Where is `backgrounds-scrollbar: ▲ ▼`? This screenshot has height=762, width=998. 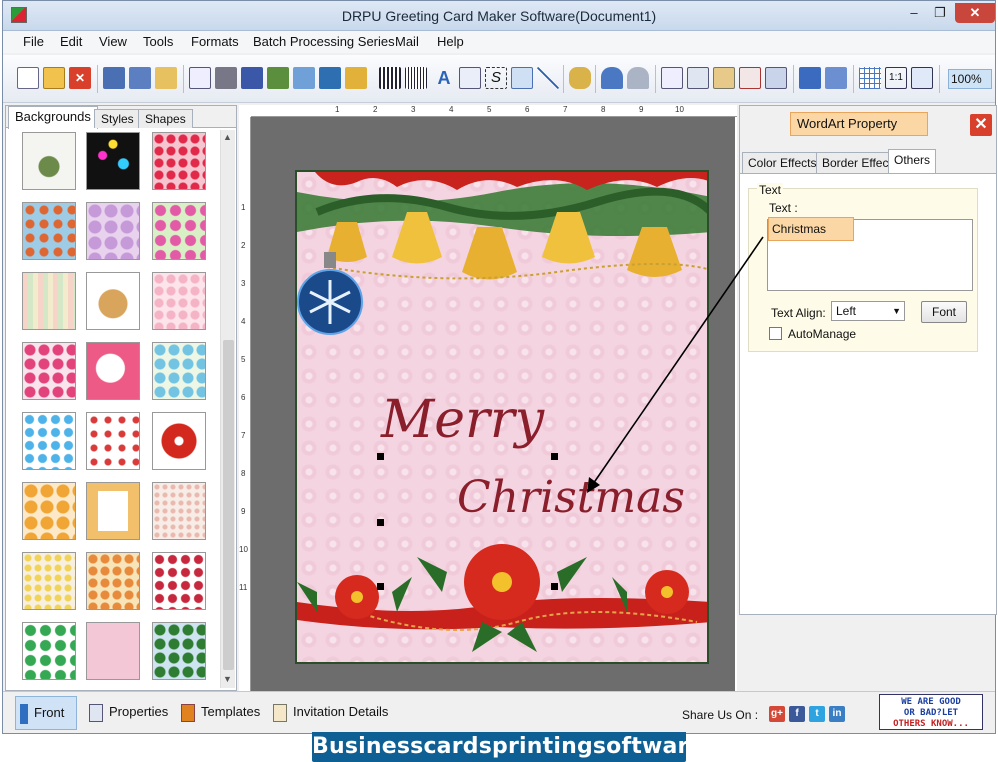
backgrounds-scrollbar: ▲ ▼ is located at coordinates (227, 409).